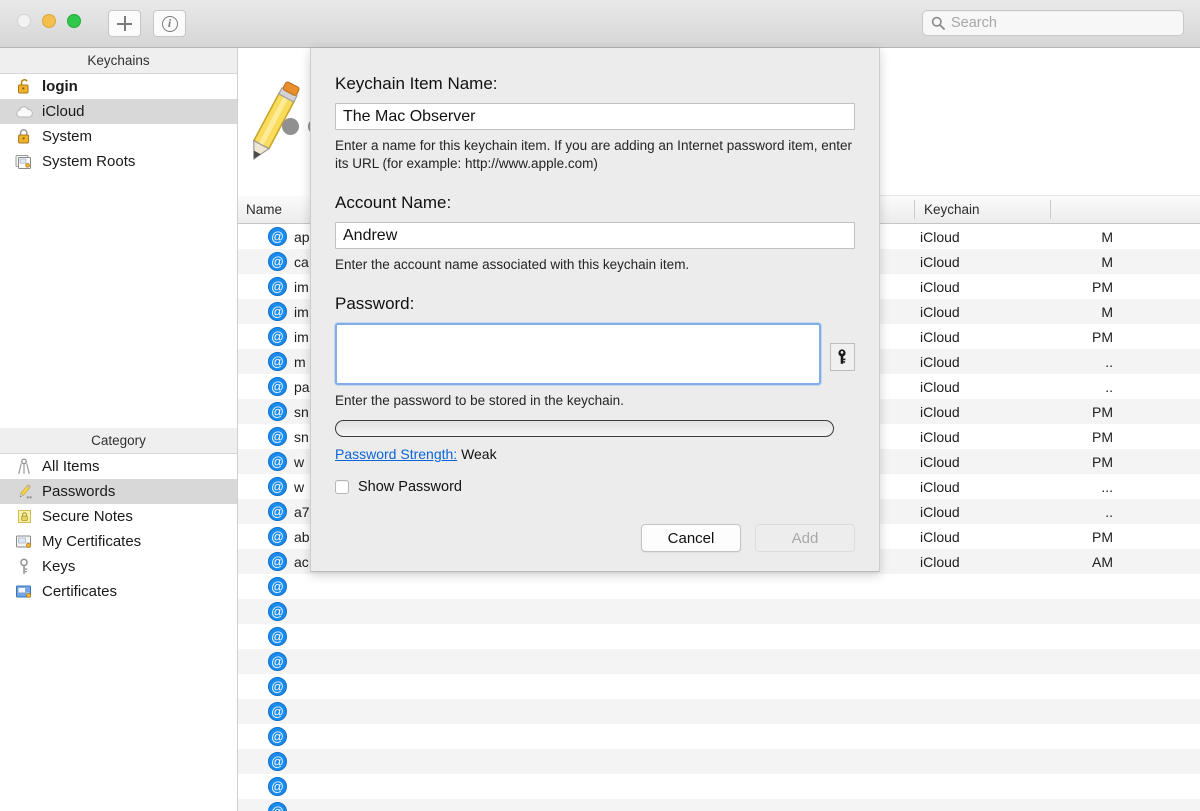 Image resolution: width=1200 pixels, height=811 pixels. Describe the element at coordinates (974, 23) in the screenshot. I see `search-input: Search` at that location.